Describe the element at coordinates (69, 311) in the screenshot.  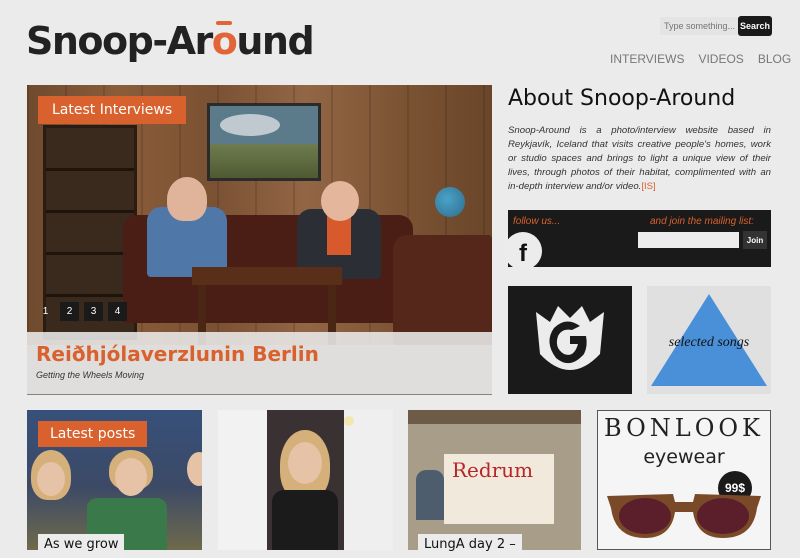
I see `pager-dot-2: 2` at that location.